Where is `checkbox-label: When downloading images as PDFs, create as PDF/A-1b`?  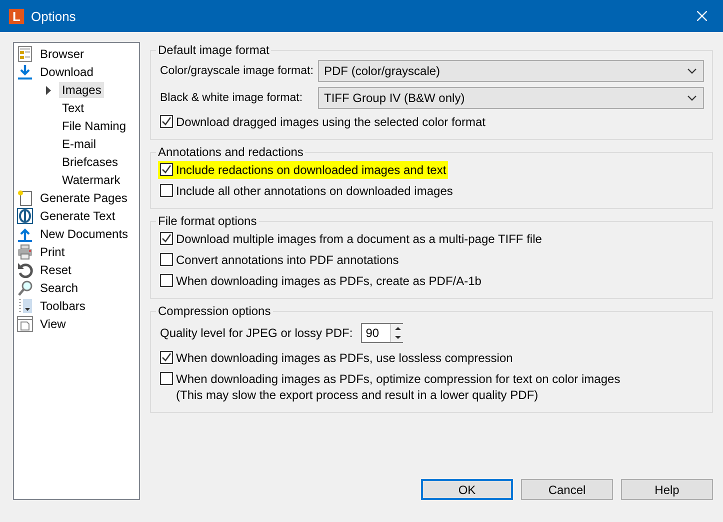 checkbox-label: When downloading images as PDFs, create as PDF/A-1b is located at coordinates (329, 281).